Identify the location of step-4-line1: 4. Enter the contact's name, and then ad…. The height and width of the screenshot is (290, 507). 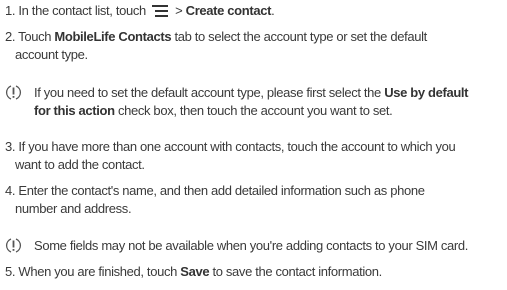
(215, 190).